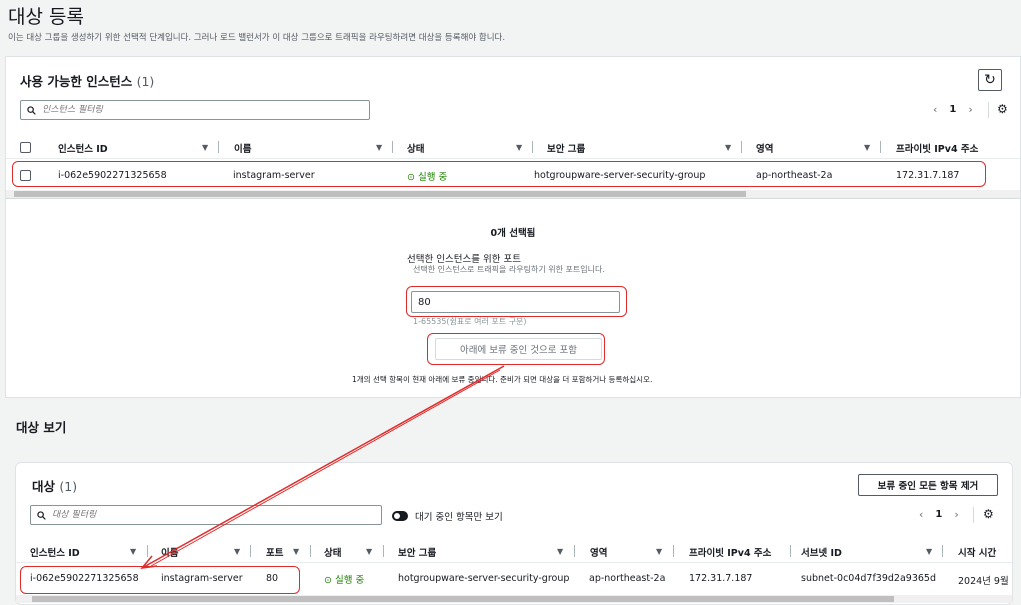 The image size is (1021, 605). What do you see at coordinates (515, 302) in the screenshot?
I see `port-input` at bounding box center [515, 302].